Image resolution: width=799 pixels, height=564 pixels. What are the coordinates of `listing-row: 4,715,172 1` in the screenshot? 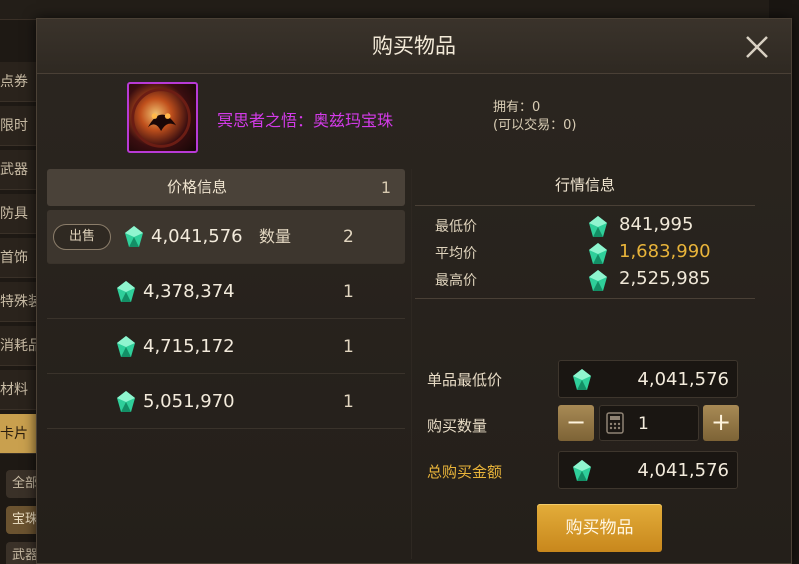 It's located at (226, 347).